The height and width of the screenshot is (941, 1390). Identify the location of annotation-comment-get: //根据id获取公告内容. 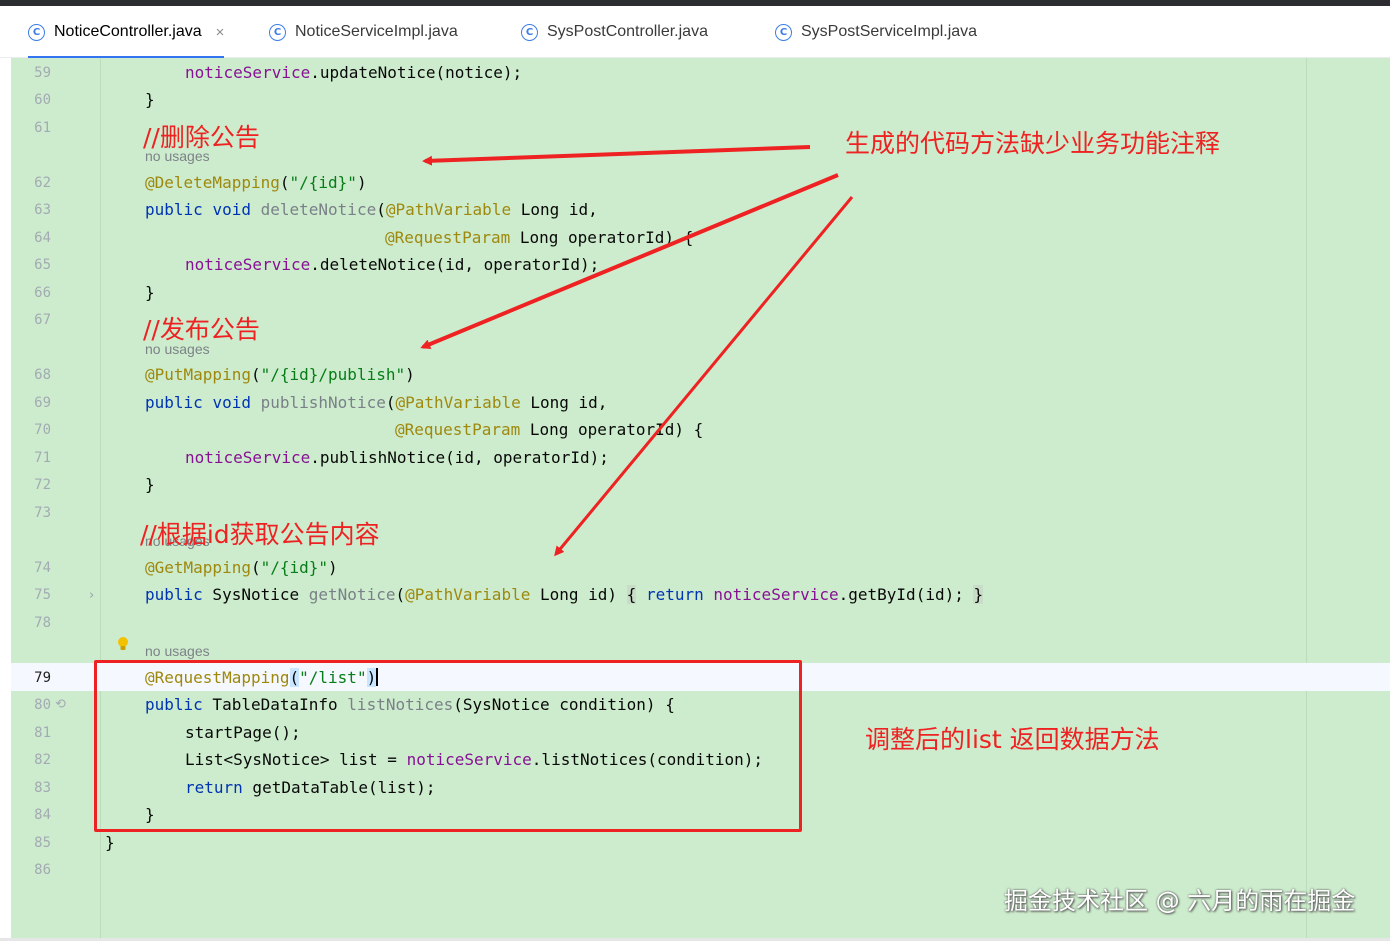
(260, 534).